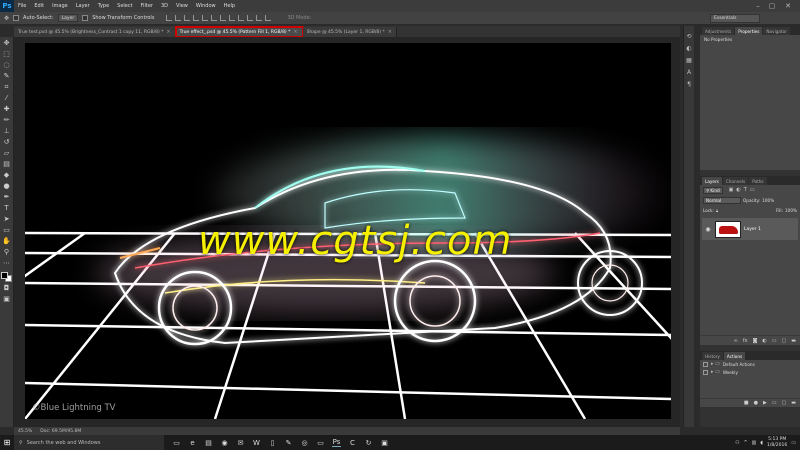  I want to click on align-right-icon, so click(214, 18).